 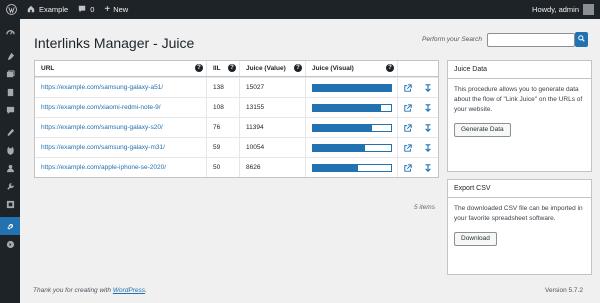 I want to click on posts-icon, so click(x=10, y=56).